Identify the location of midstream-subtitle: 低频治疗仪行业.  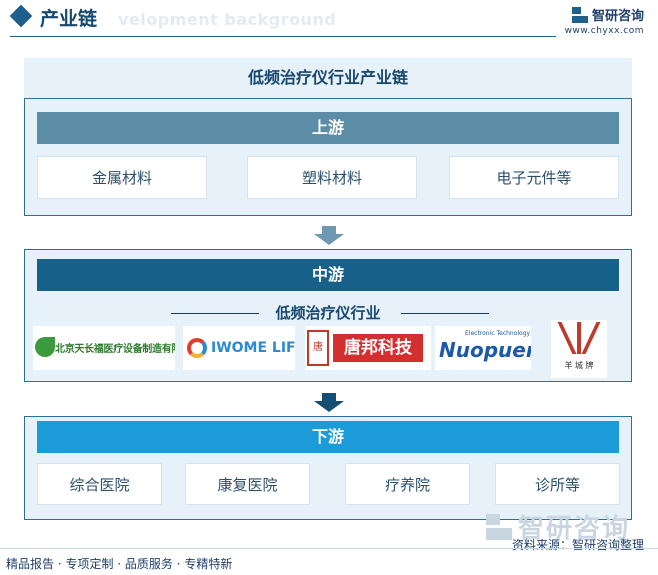
(328, 313).